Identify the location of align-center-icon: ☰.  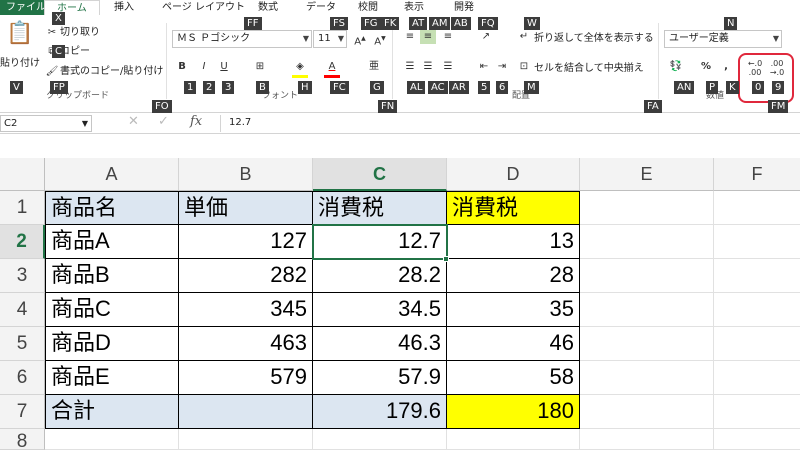
(428, 67).